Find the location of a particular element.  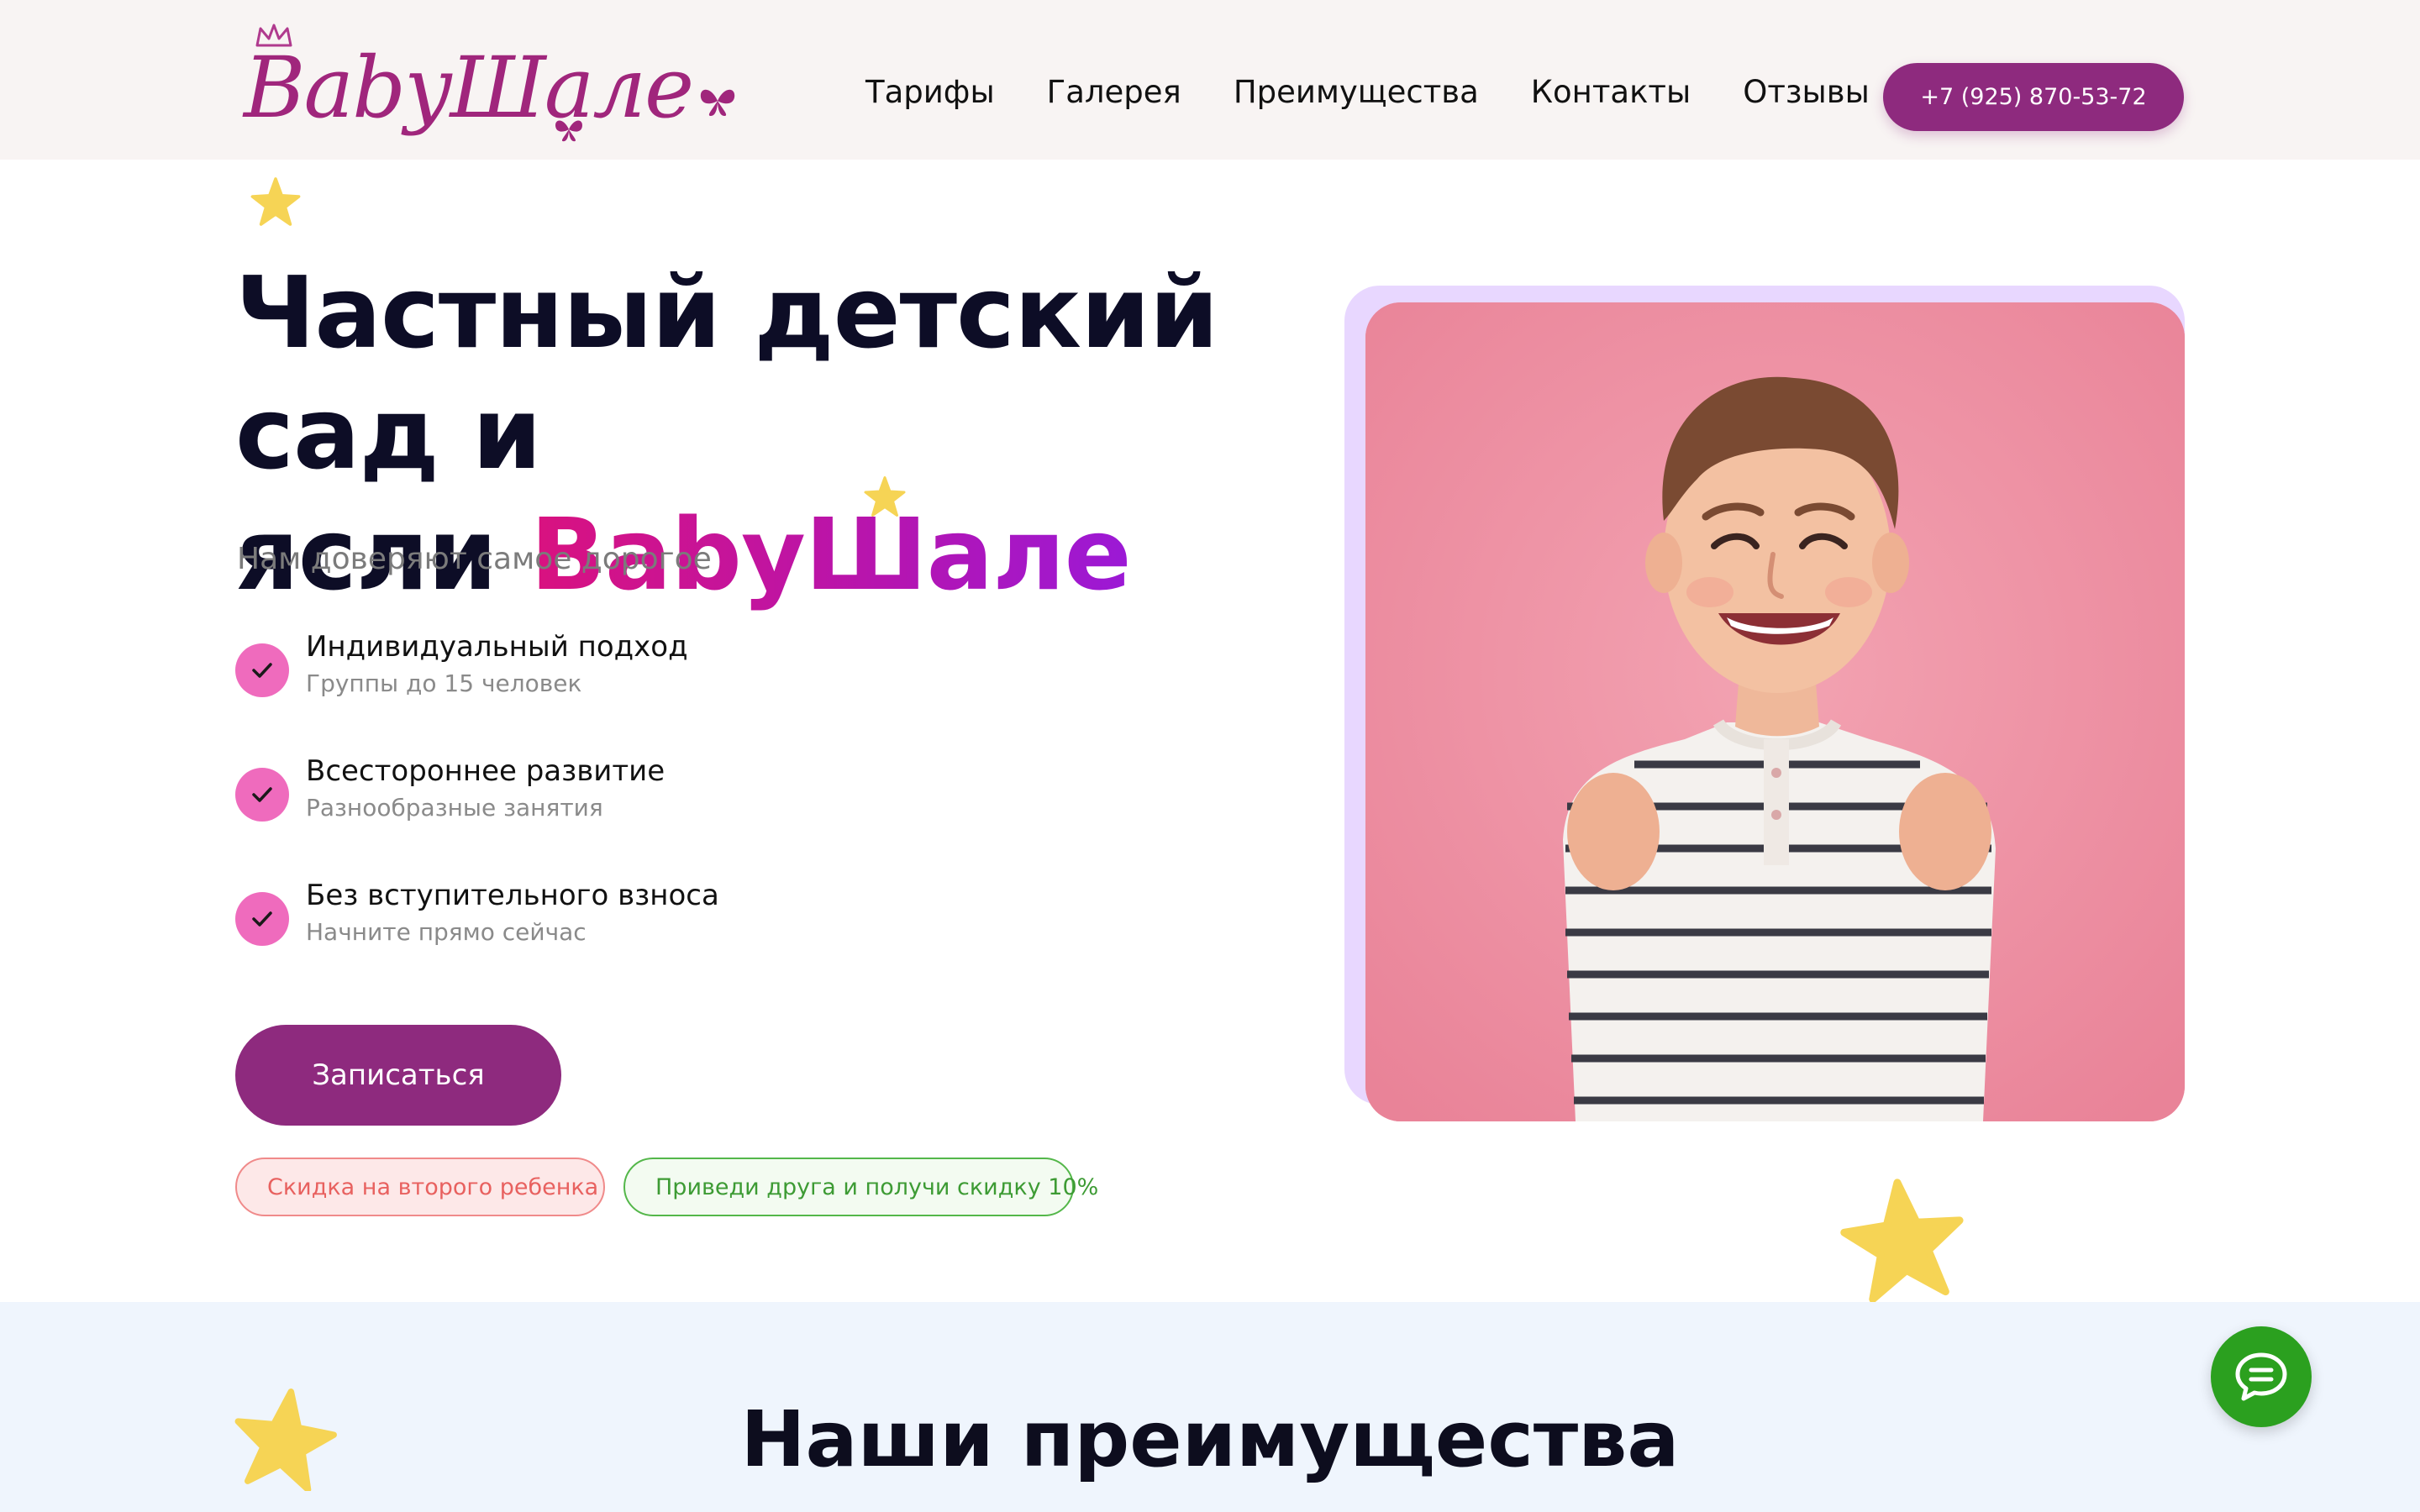

promo-badge-referral: Приведи друга и получи скидку 10% is located at coordinates (861, 1187).